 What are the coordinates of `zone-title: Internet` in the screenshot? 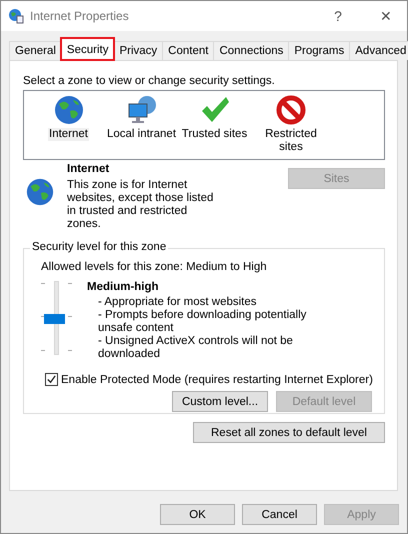 It's located at (88, 169).